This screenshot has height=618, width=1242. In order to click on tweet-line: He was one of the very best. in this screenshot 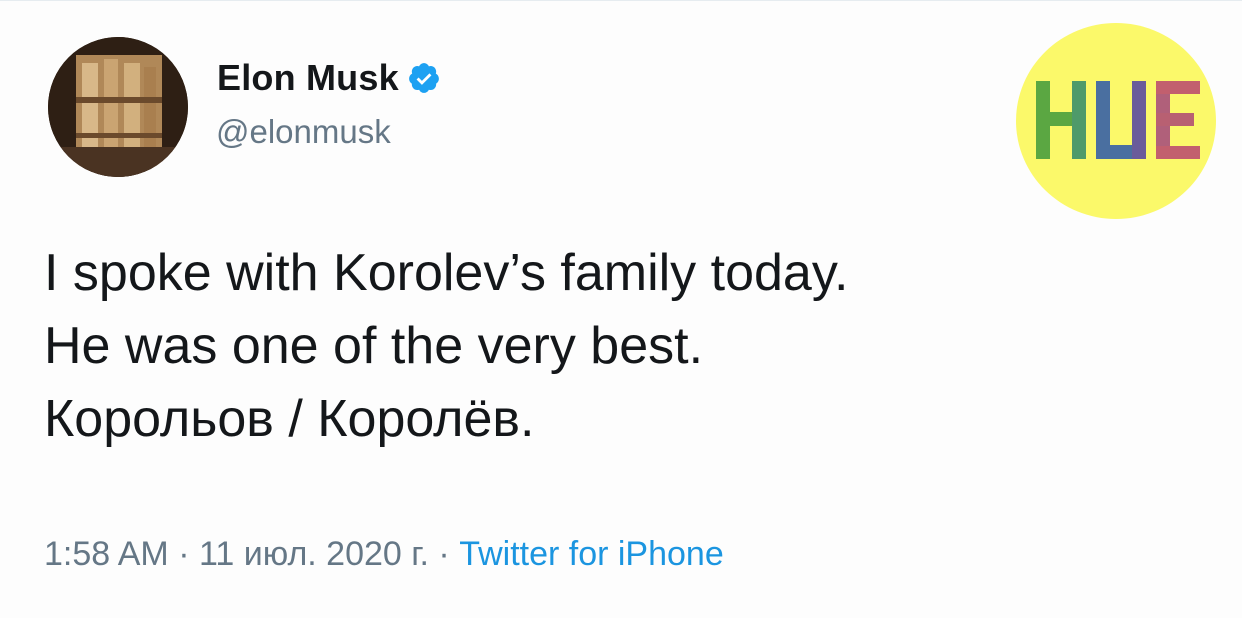, I will do `click(374, 345)`.